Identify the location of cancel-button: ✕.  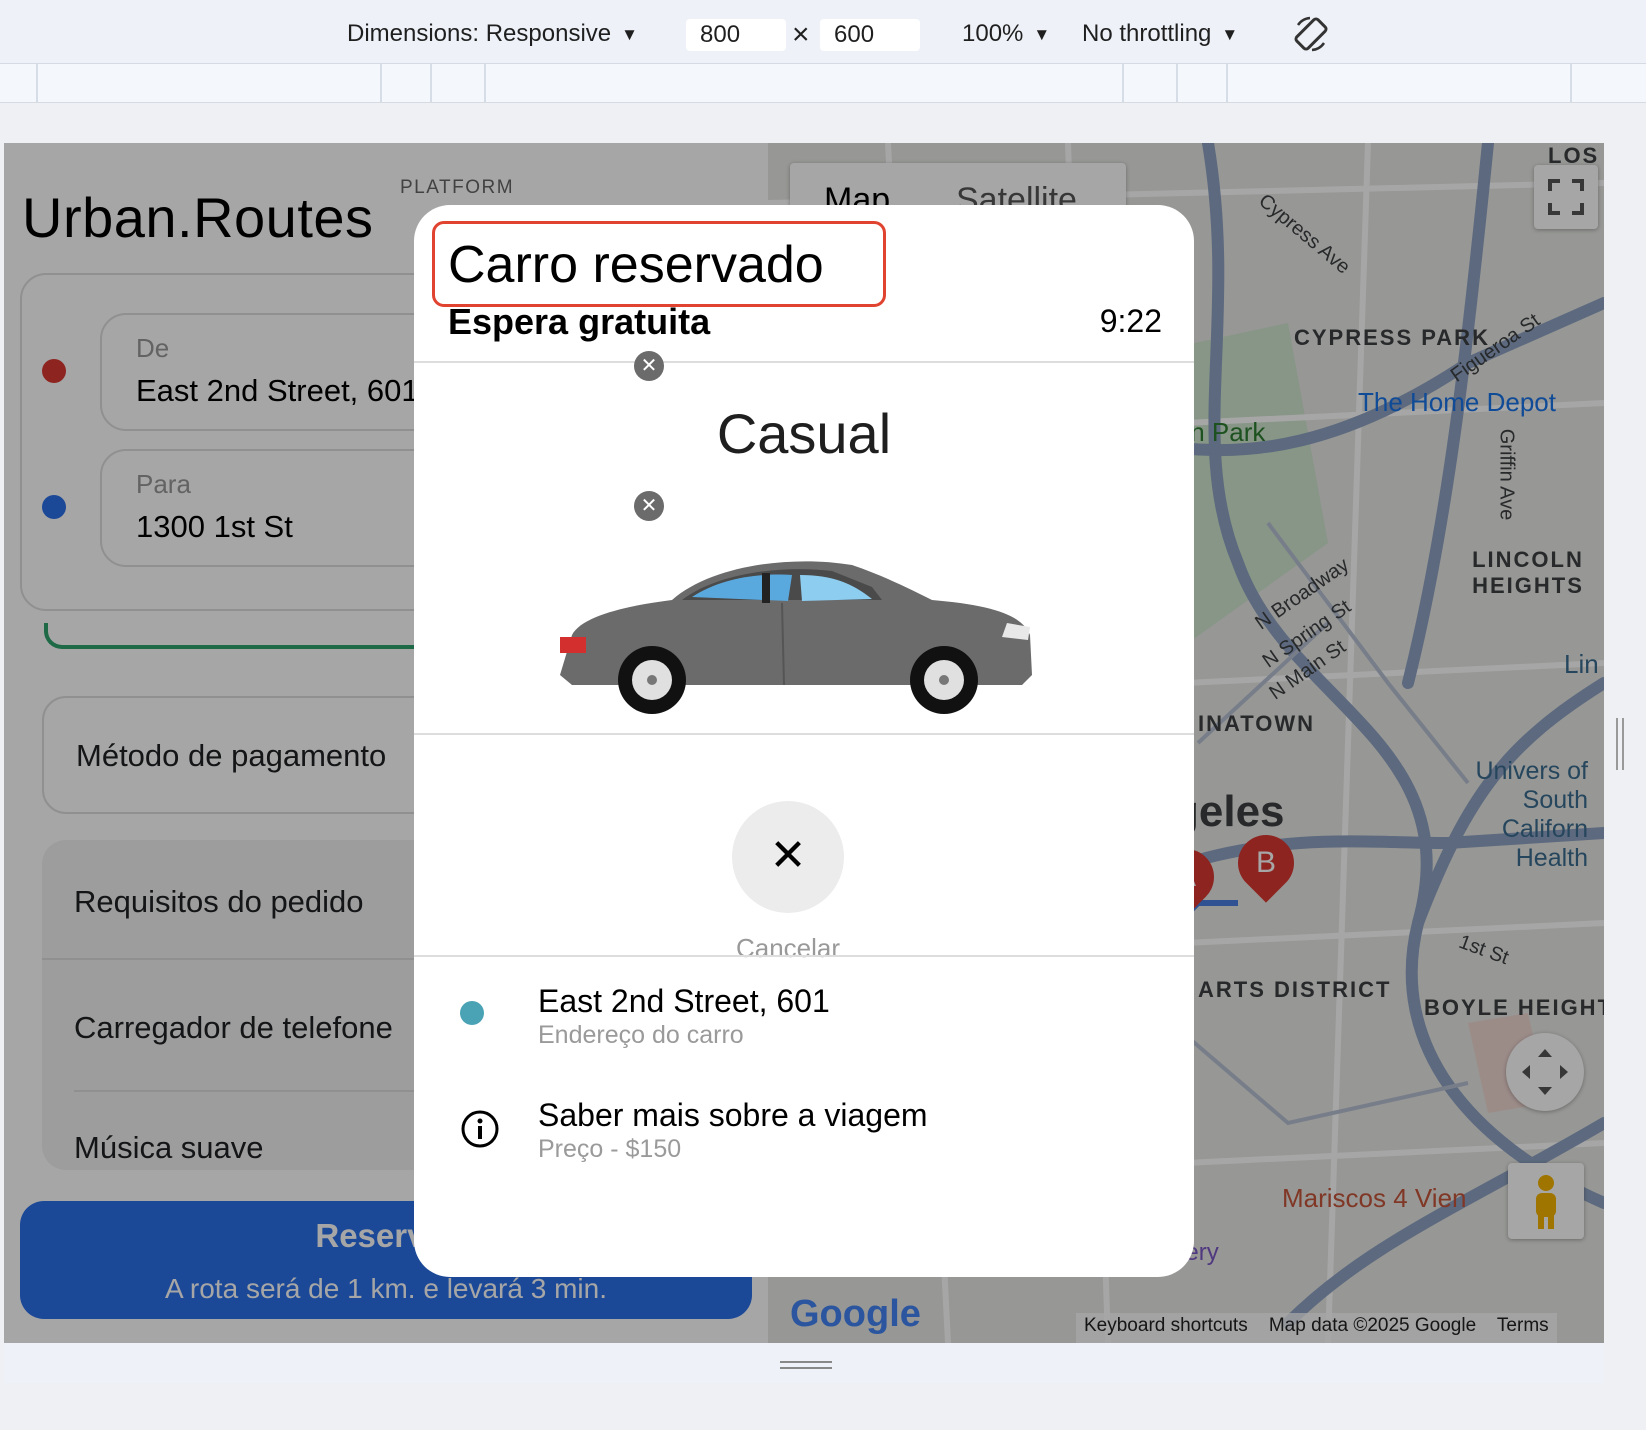
(788, 857).